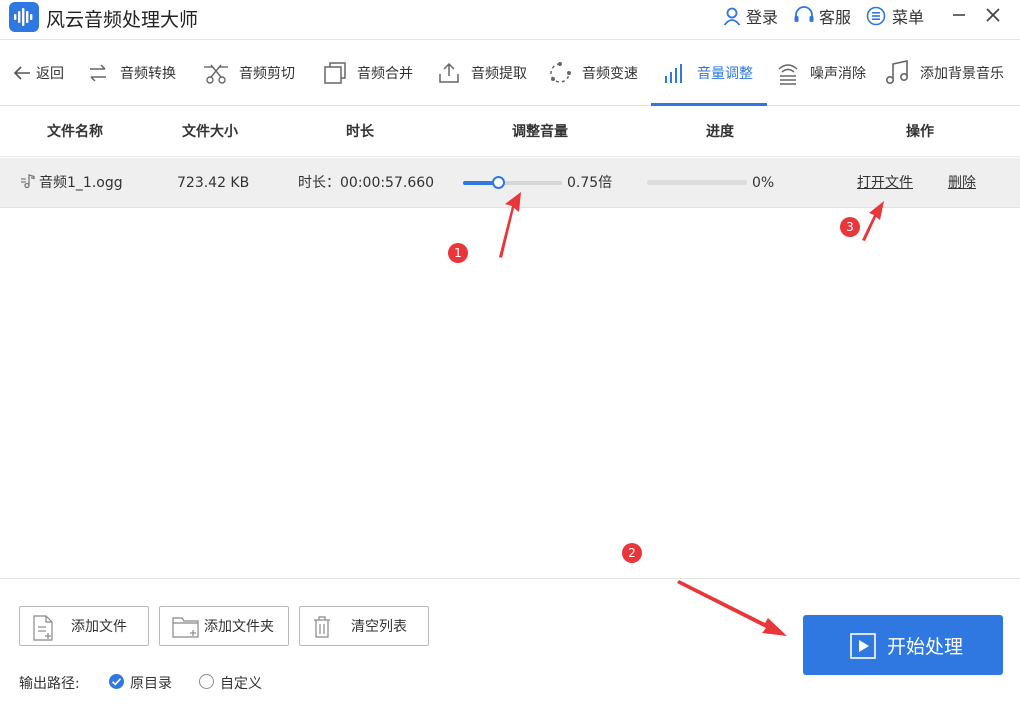 This screenshot has width=1020, height=705. Describe the element at coordinates (896, 72) in the screenshot. I see `music-note-icon` at that location.